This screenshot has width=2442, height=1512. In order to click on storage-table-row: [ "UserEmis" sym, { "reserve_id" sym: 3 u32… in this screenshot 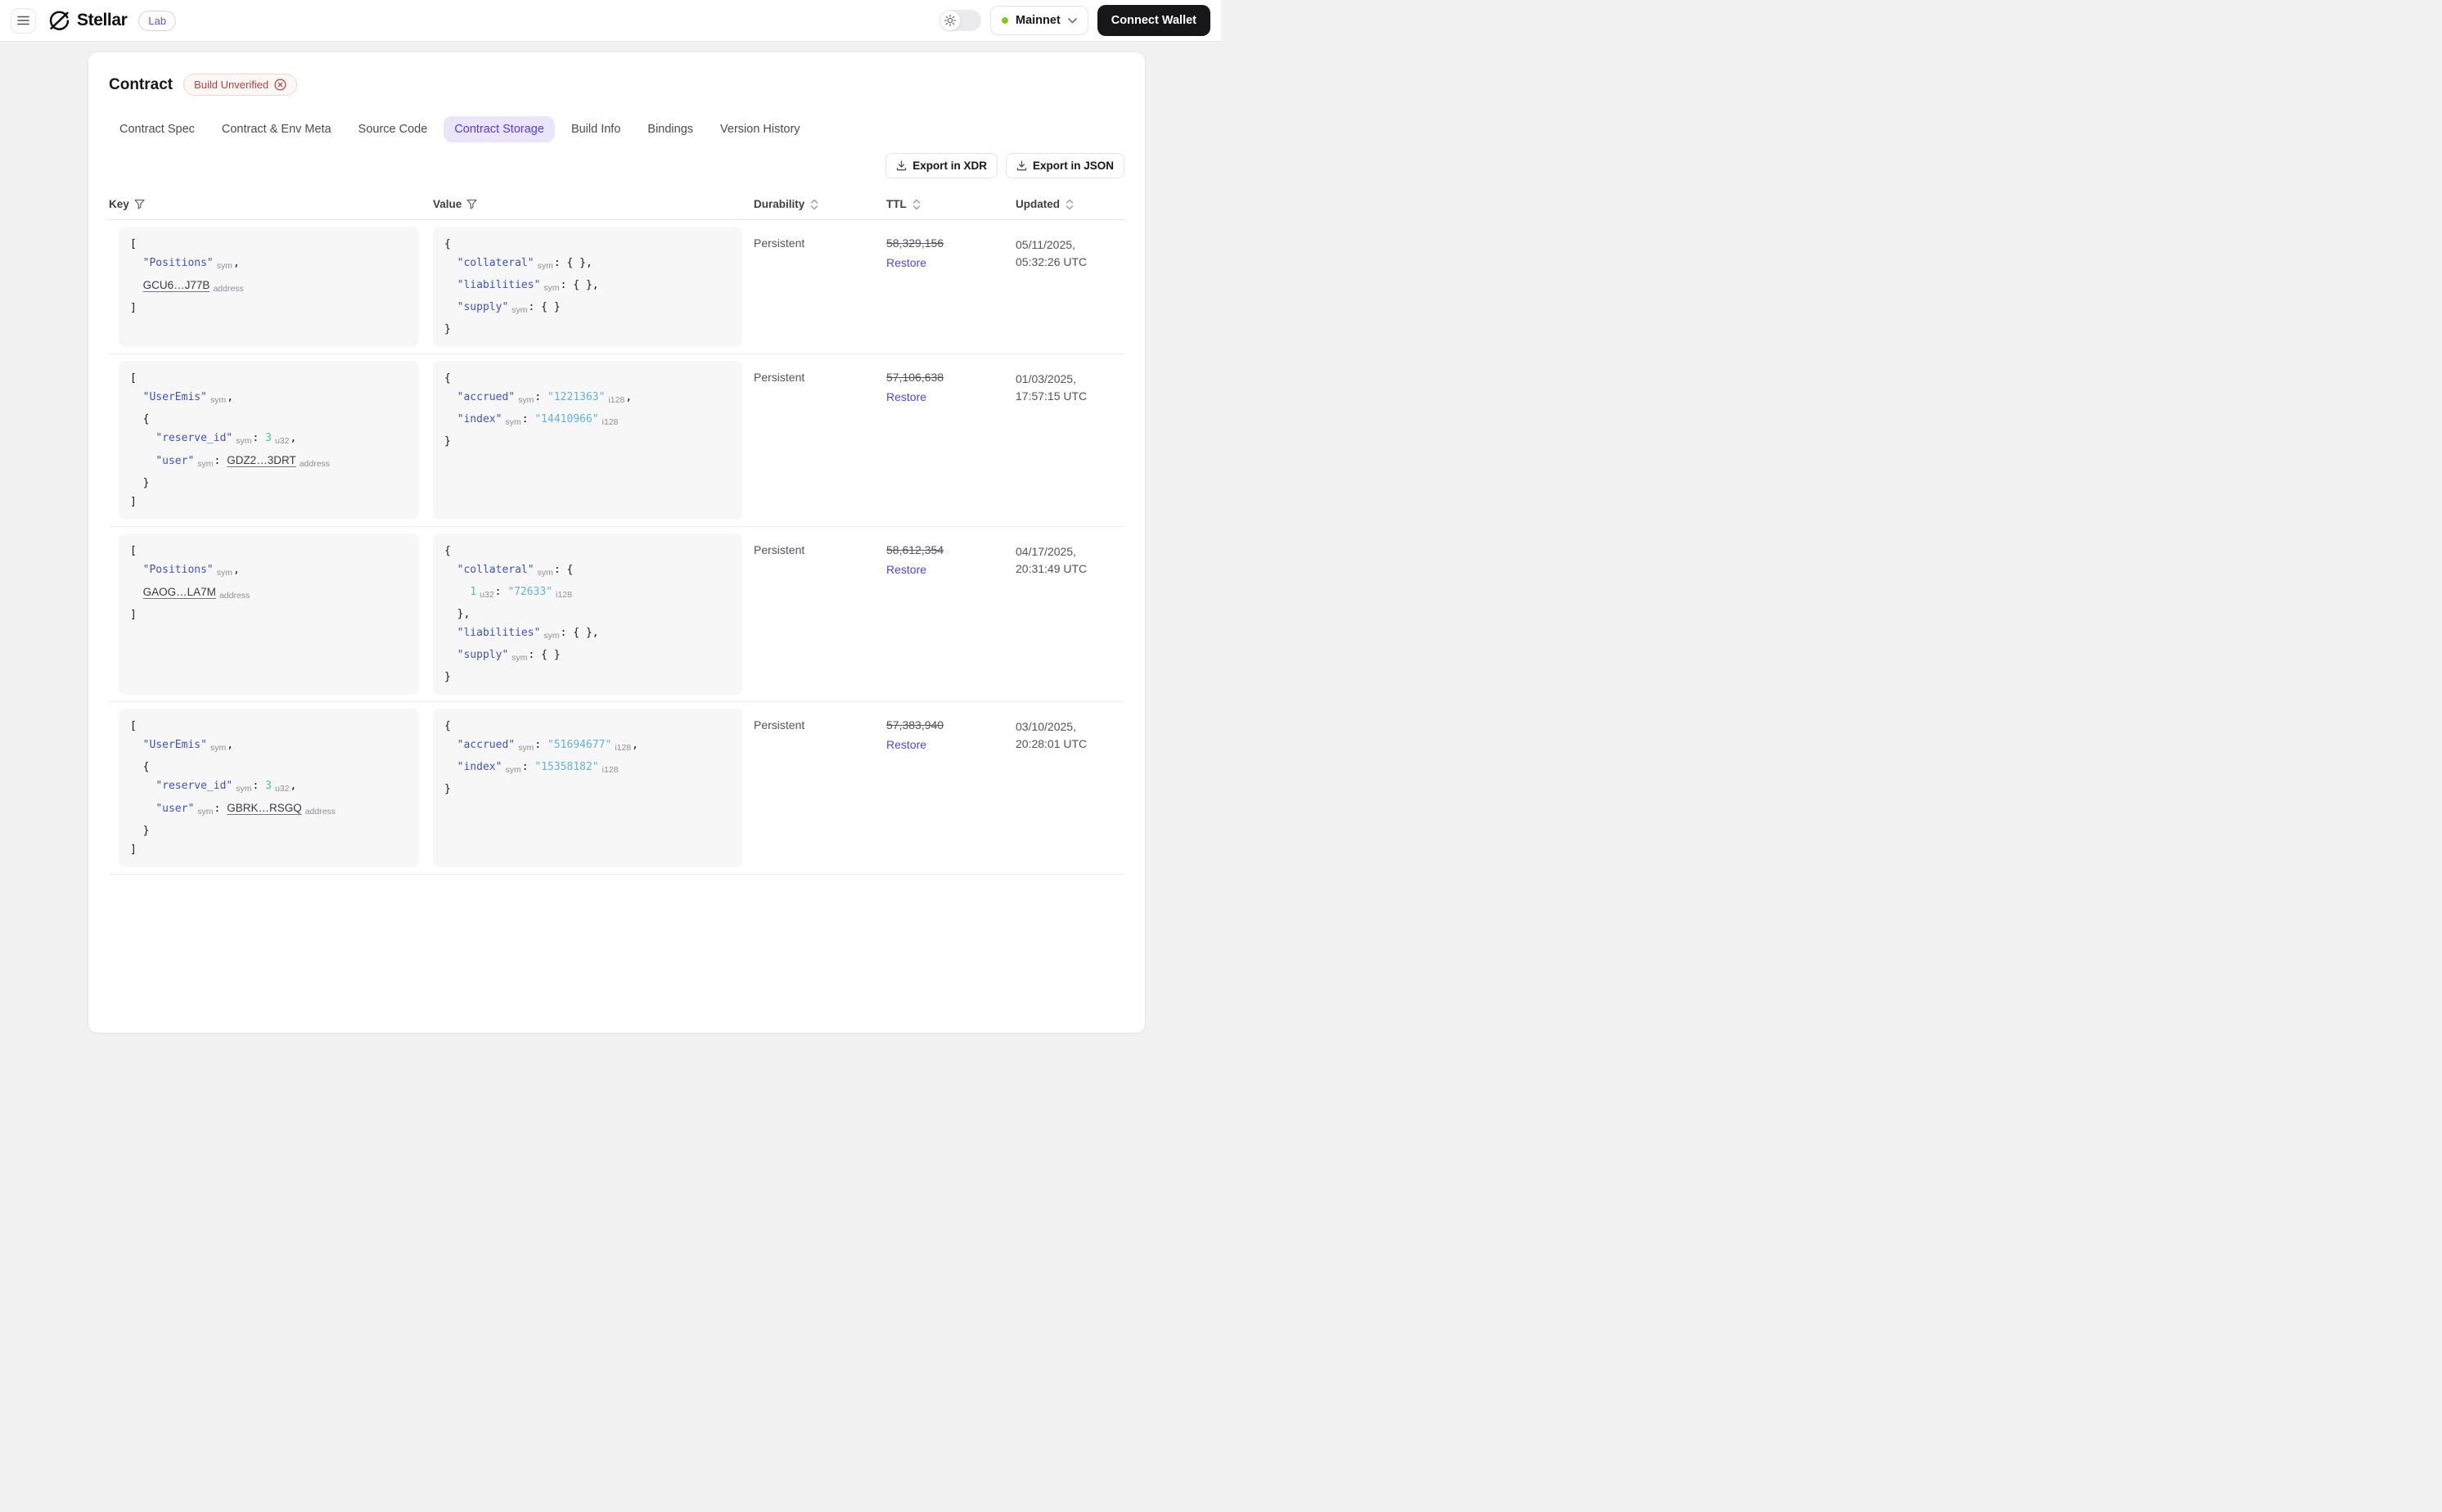, I will do `click(616, 789)`.